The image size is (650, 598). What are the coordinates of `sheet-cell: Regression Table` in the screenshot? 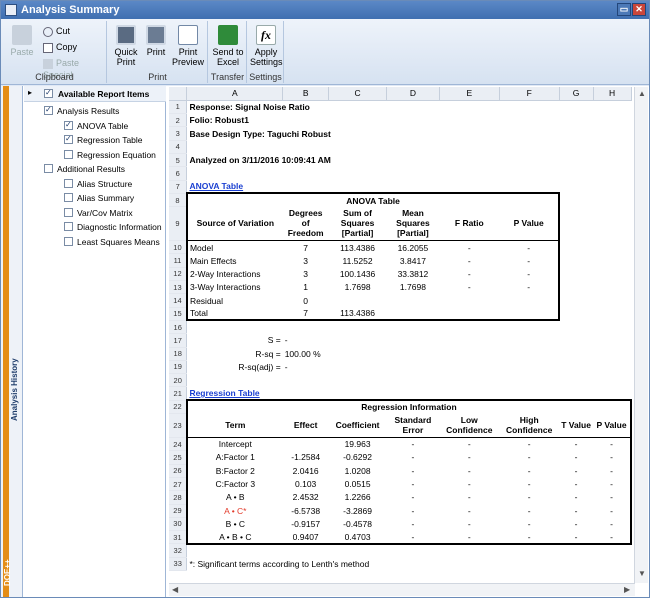 It's located at (258, 393).